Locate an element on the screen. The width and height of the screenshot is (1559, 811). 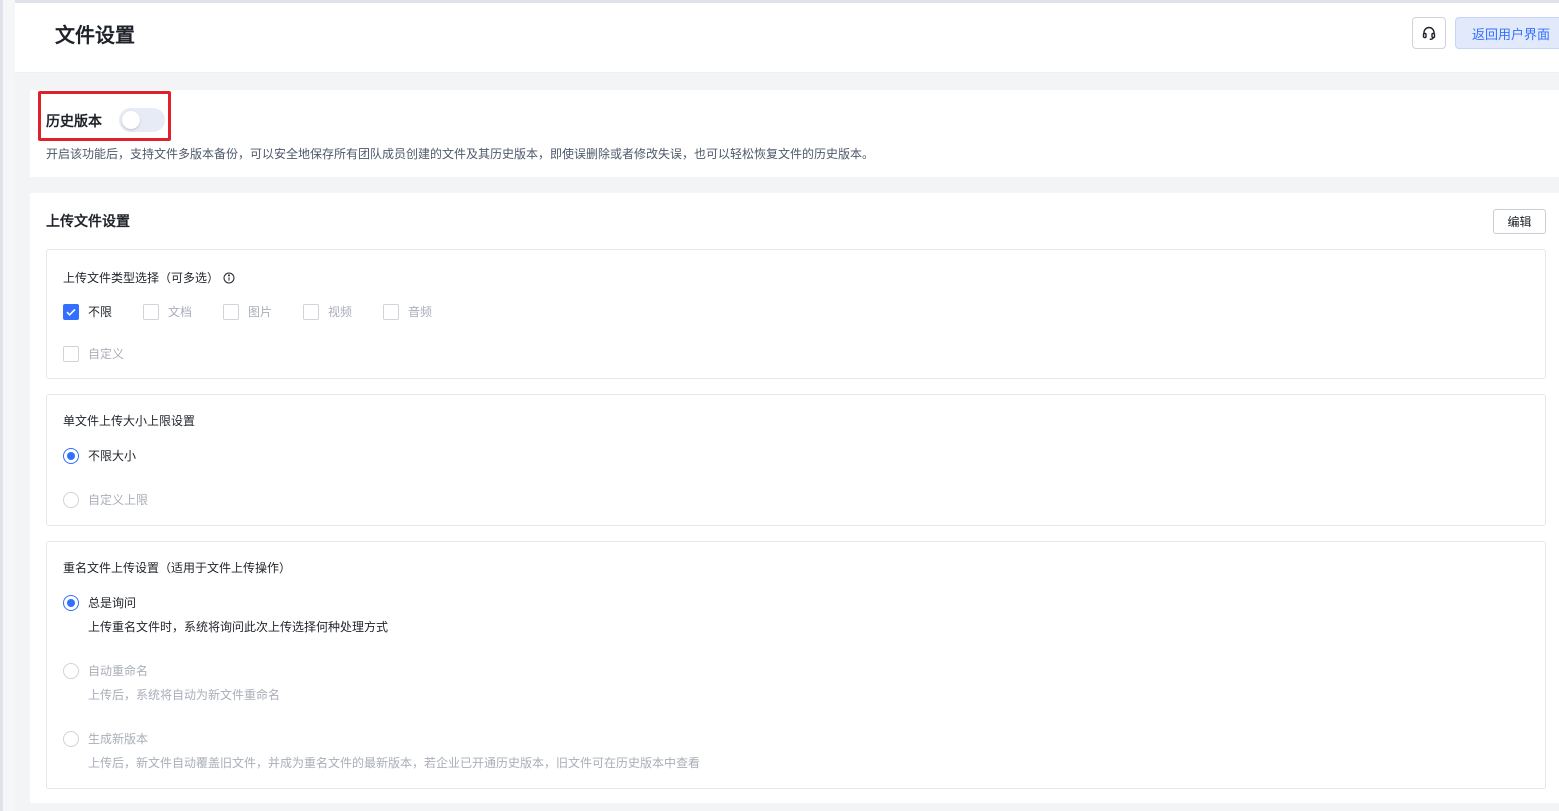
info-icon is located at coordinates (229, 278).